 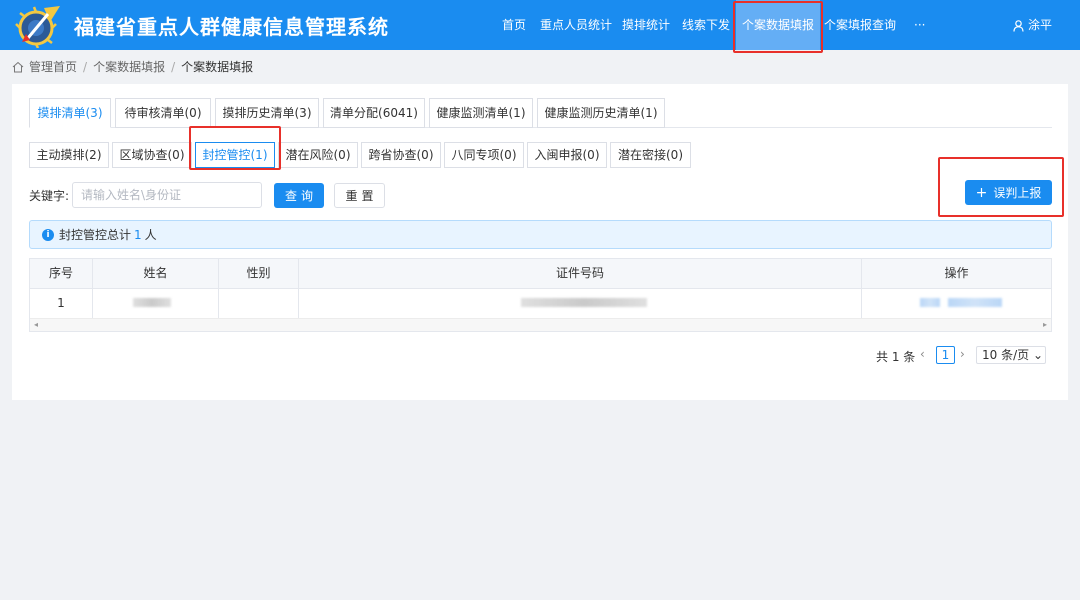 What do you see at coordinates (95, 235) in the screenshot?
I see `summary-prefix: 封控管控总计` at bounding box center [95, 235].